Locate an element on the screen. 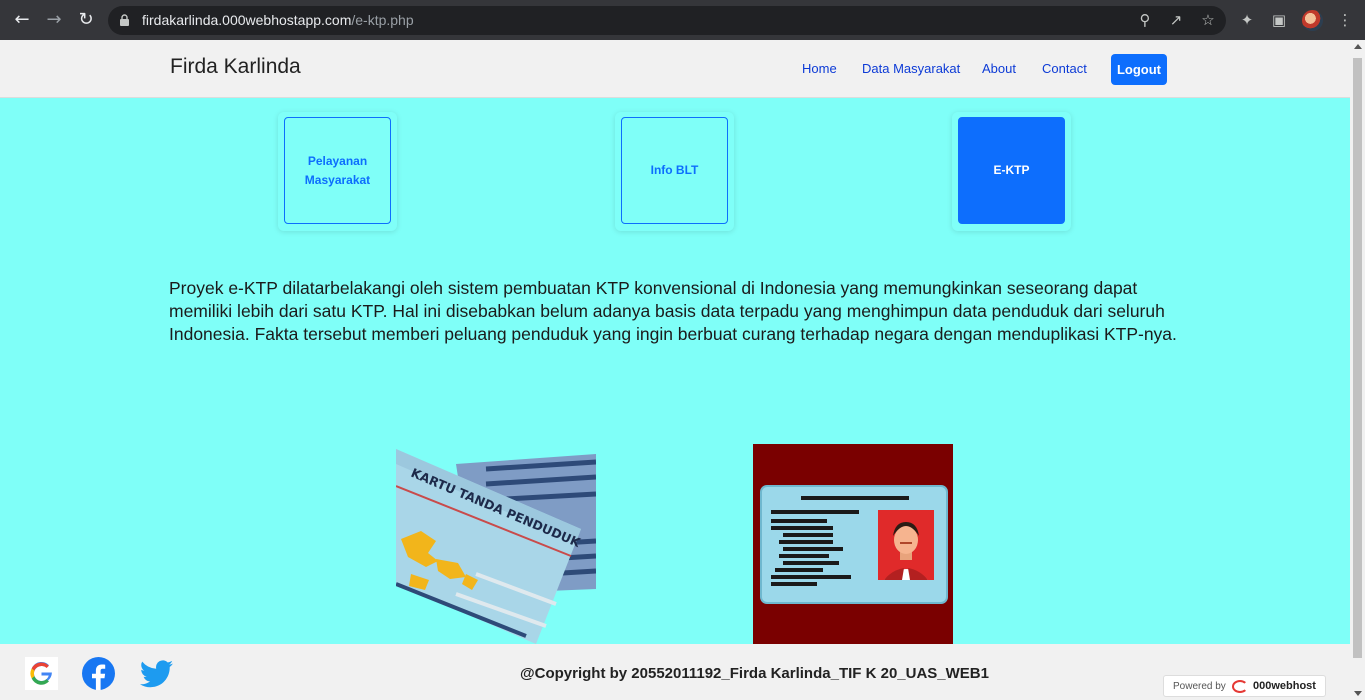 This screenshot has width=1365, height=700. nav-data-masyarakat: Data Masyarakat is located at coordinates (911, 68).